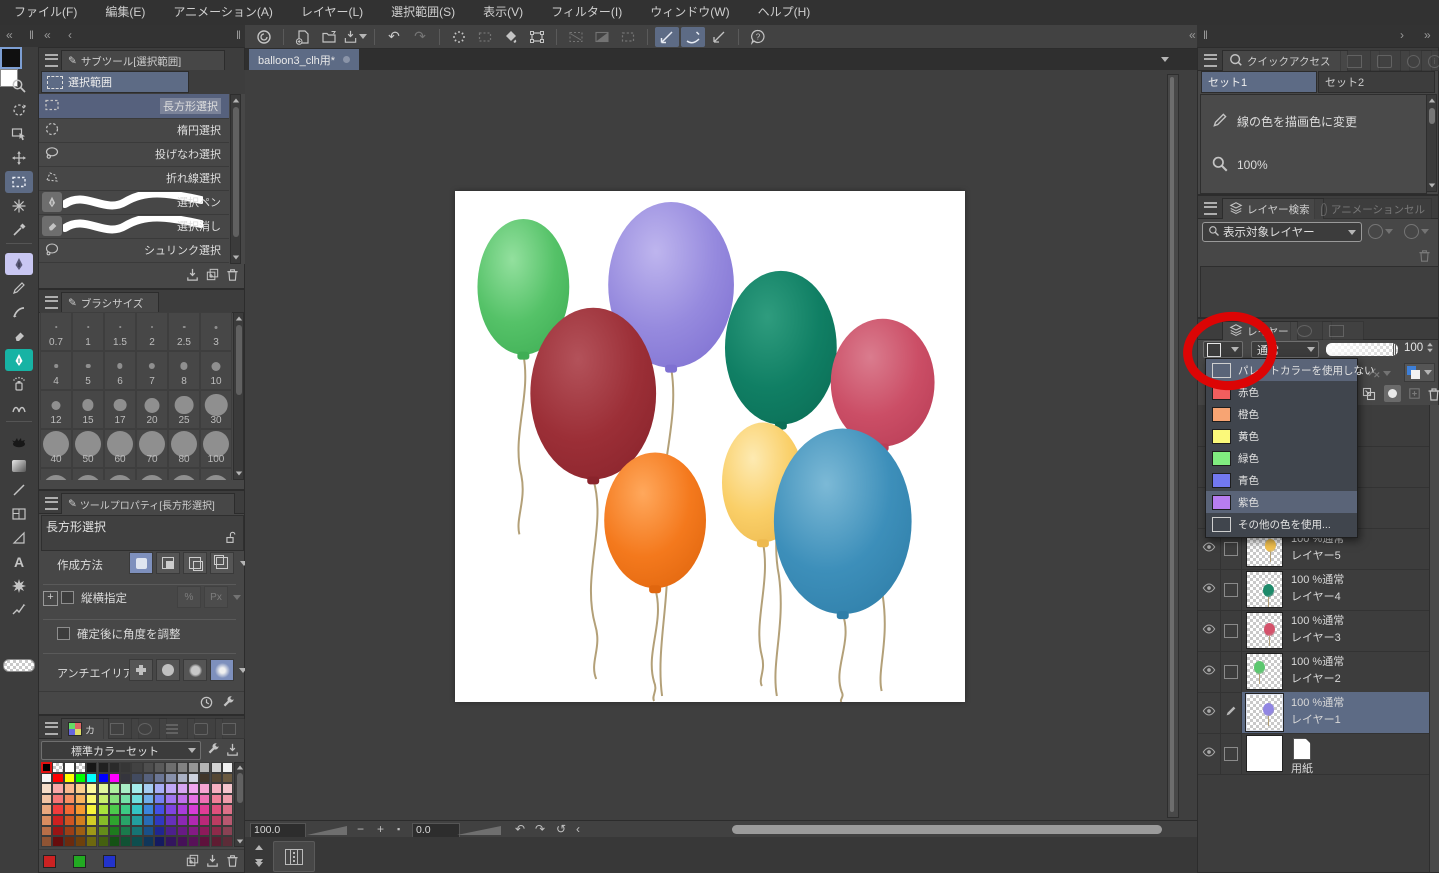 This screenshot has height=873, width=1439. Describe the element at coordinates (520, 829) in the screenshot. I see `rotate-ccw-icon: ↶` at that location.